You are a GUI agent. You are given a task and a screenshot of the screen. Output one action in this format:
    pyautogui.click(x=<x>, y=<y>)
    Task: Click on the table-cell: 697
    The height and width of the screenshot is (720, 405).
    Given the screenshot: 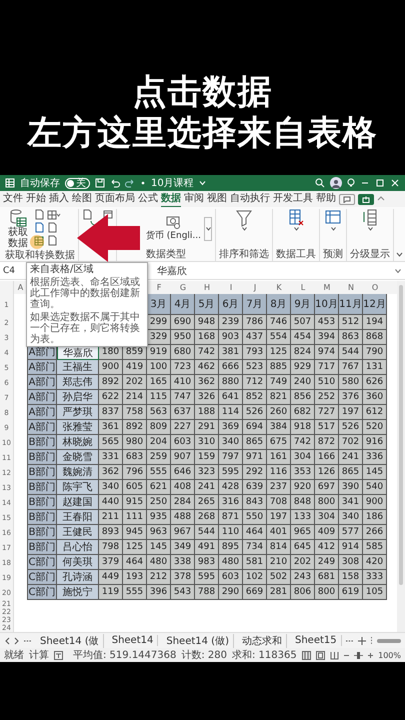 What is the action you would take?
    pyautogui.click(x=327, y=487)
    